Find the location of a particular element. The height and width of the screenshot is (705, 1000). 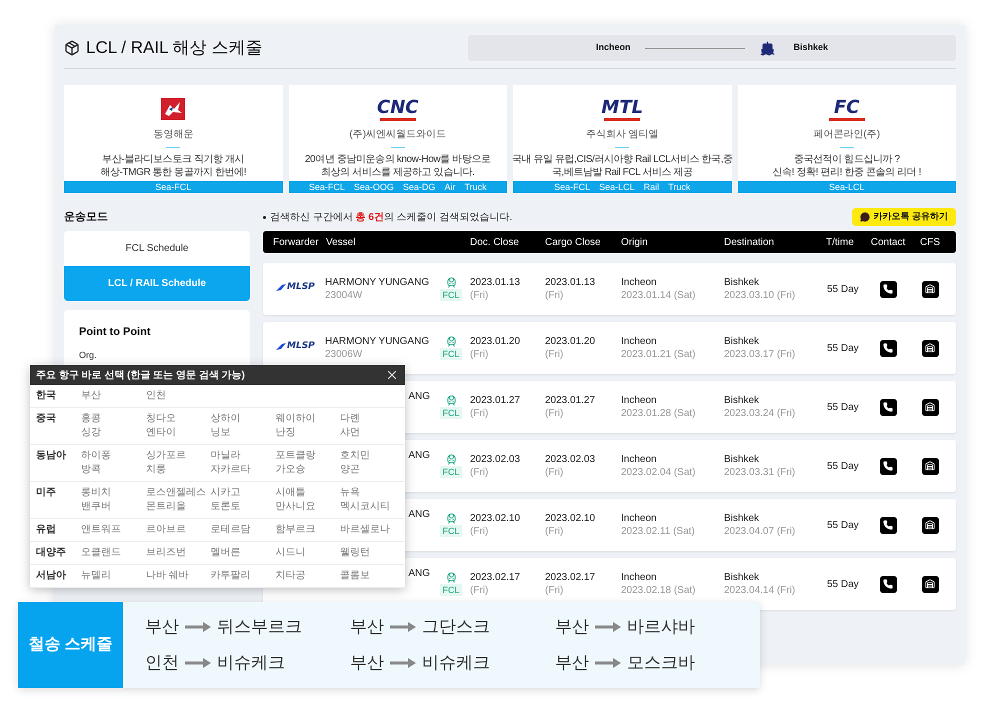

service-tag: Sea-LCL is located at coordinates (617, 187).